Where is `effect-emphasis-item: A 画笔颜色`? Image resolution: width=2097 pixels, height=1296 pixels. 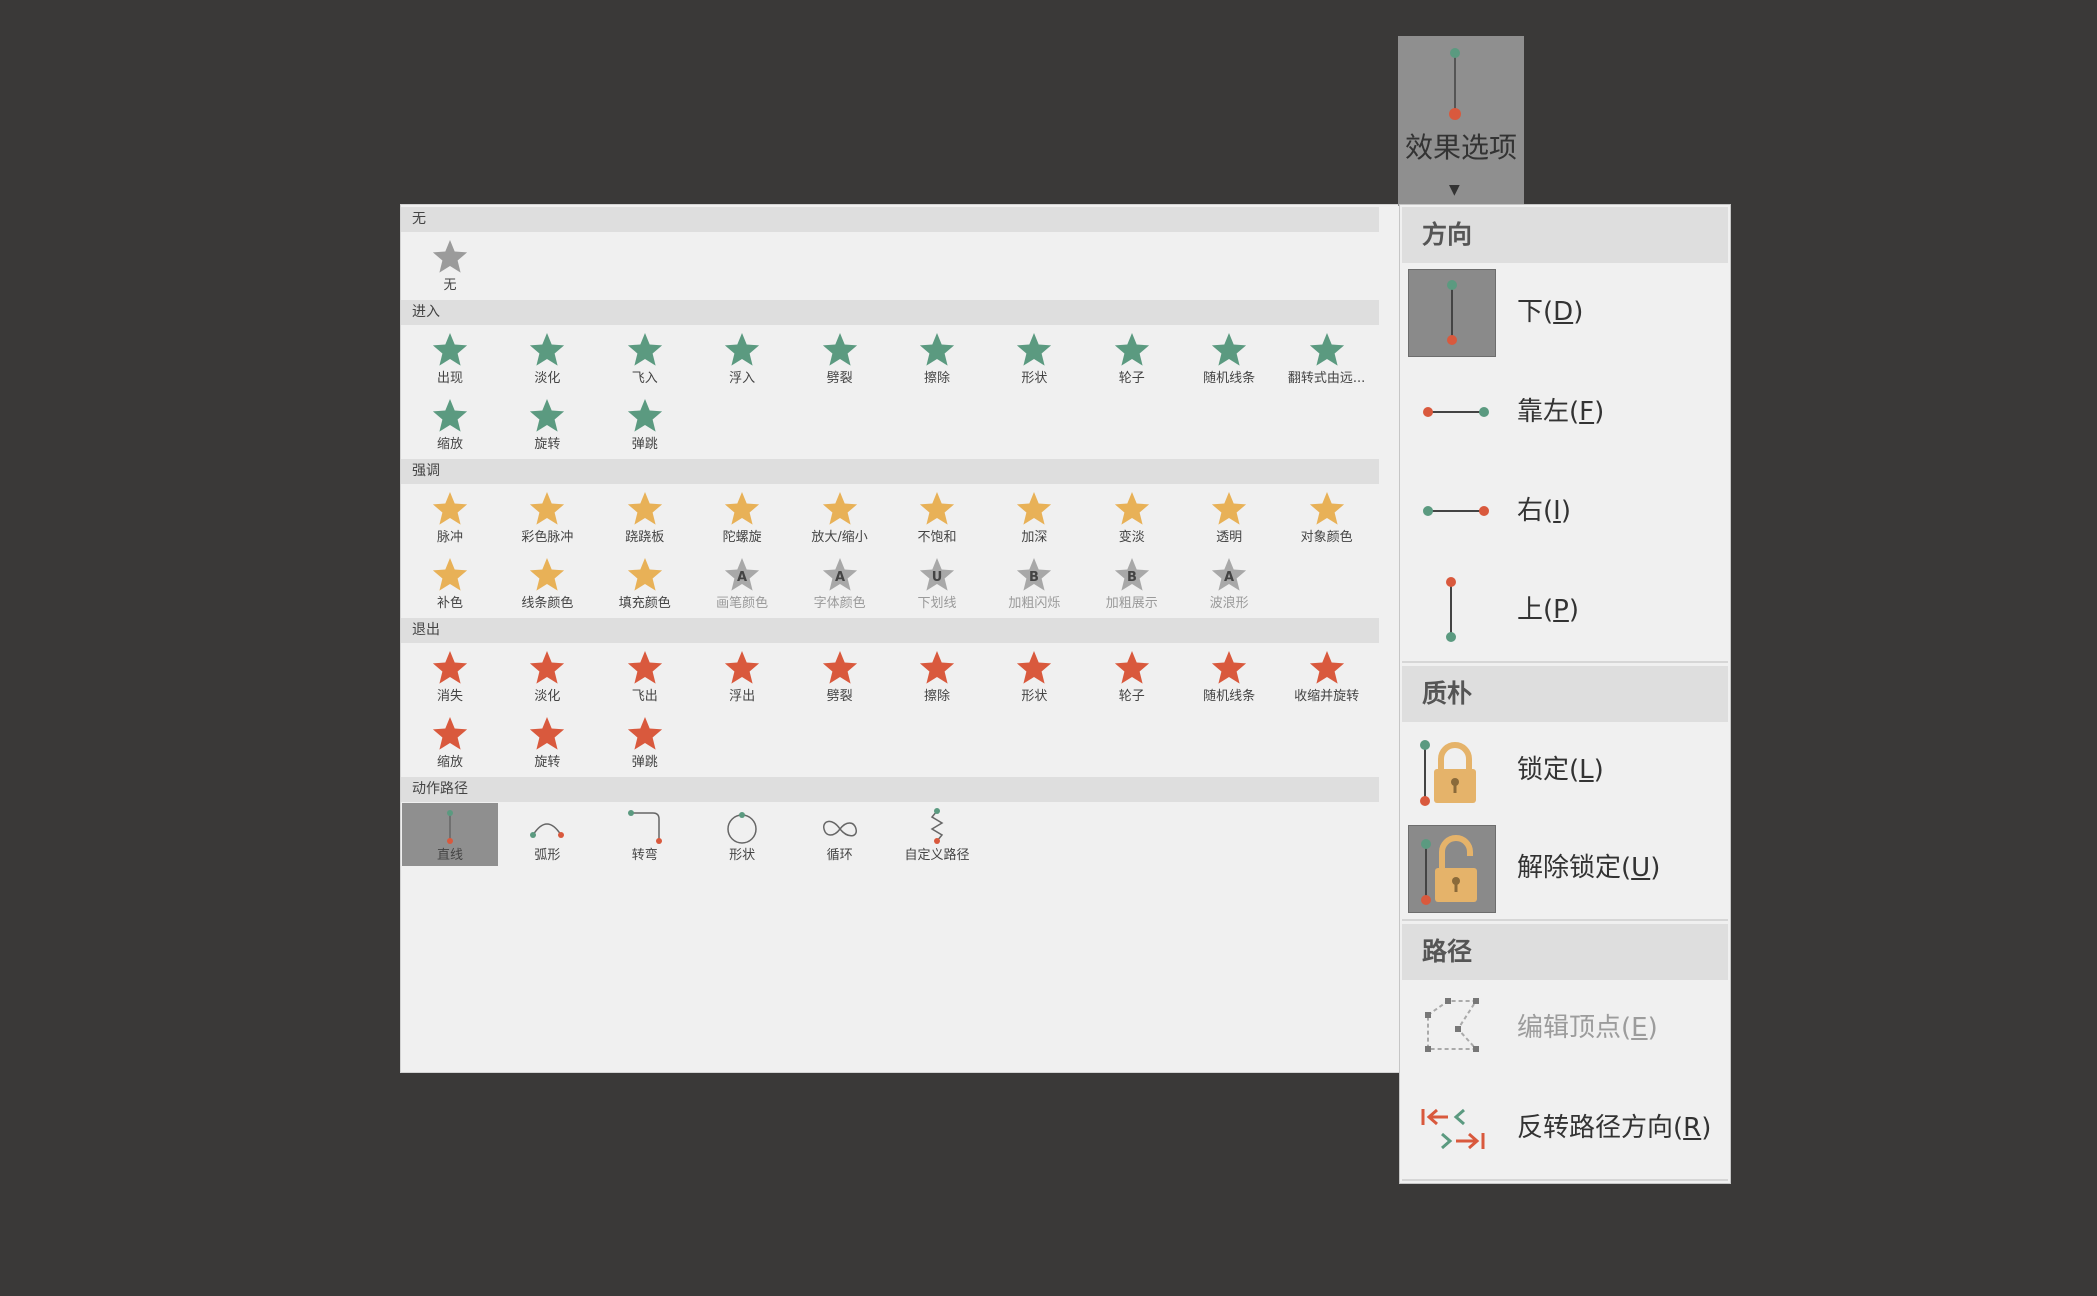 effect-emphasis-item: A 画笔颜色 is located at coordinates (742, 582).